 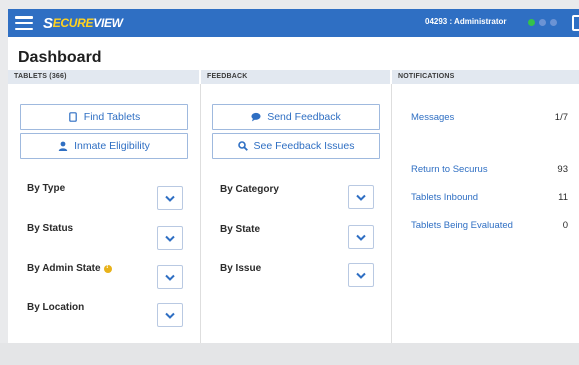 I want to click on send-feedback-button: Send Feedback, so click(x=296, y=117).